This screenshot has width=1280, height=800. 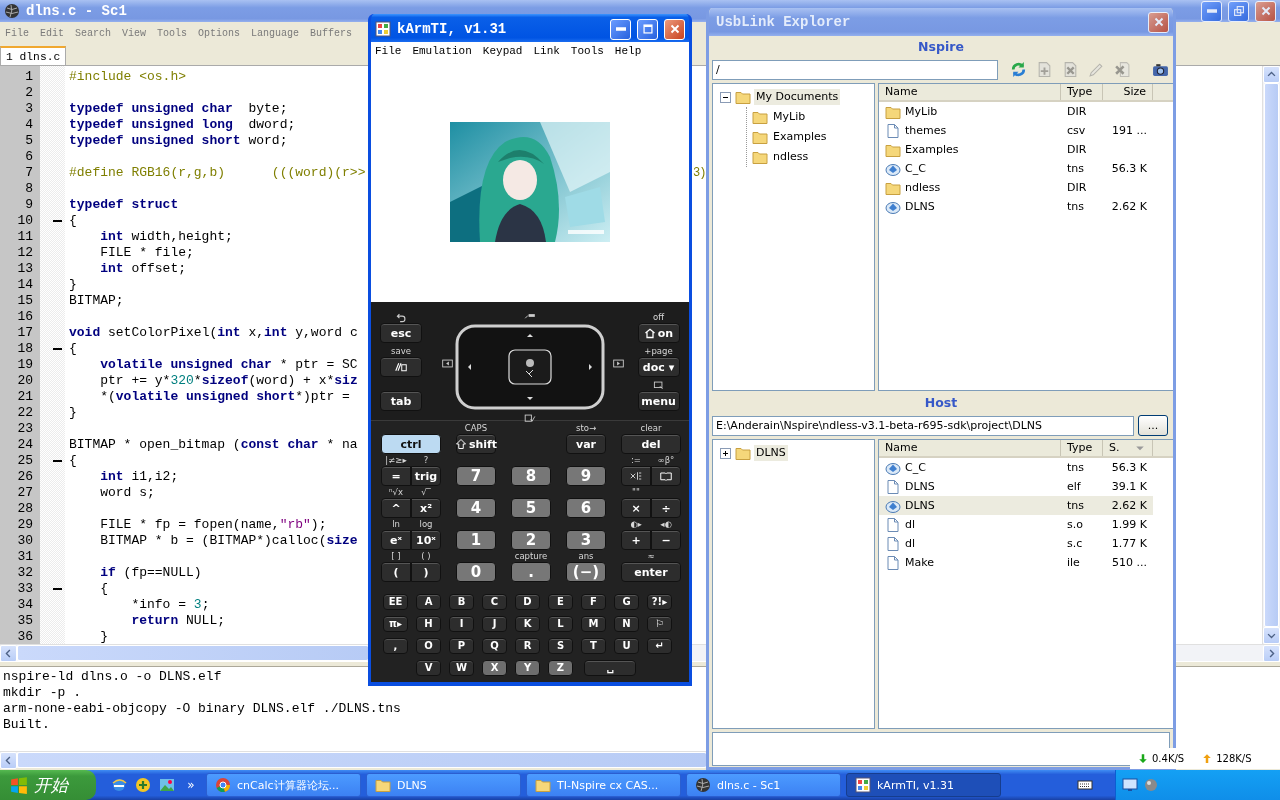 I want to click on calculator-key: ⚐, so click(x=659, y=624).